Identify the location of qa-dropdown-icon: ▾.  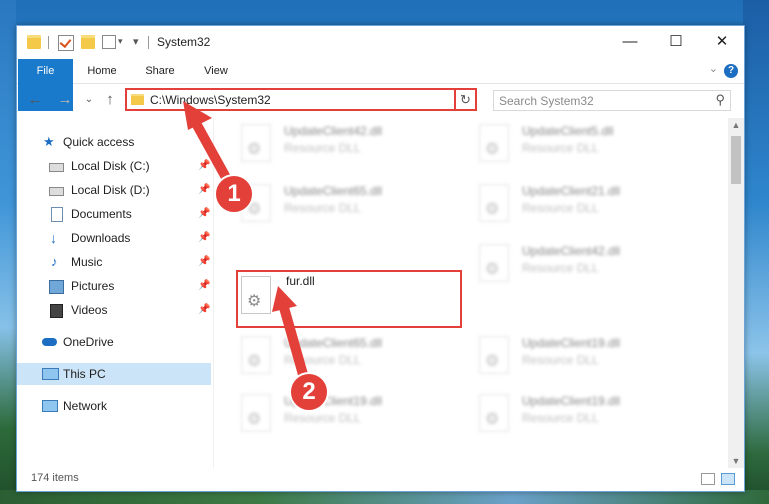
(136, 41).